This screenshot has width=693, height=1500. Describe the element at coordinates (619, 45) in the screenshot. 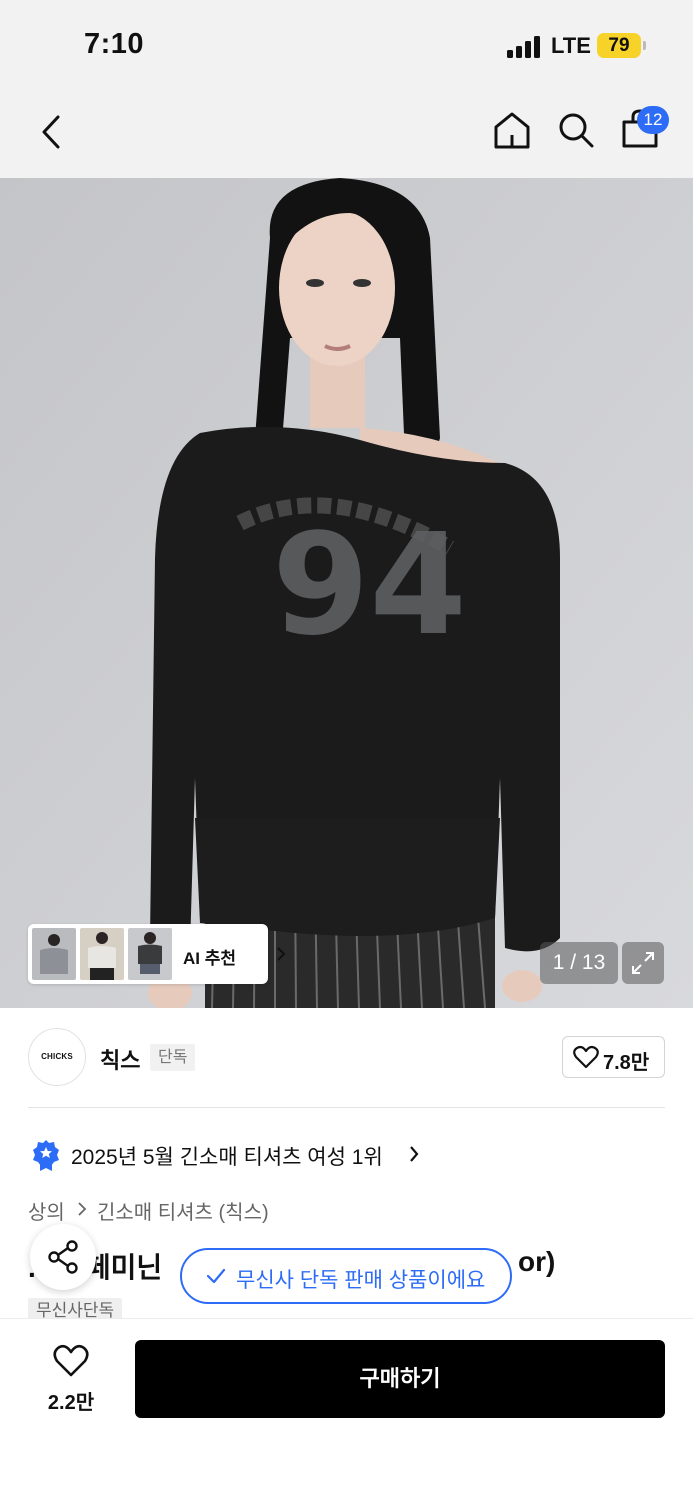

I see `battery-icon: 79` at that location.